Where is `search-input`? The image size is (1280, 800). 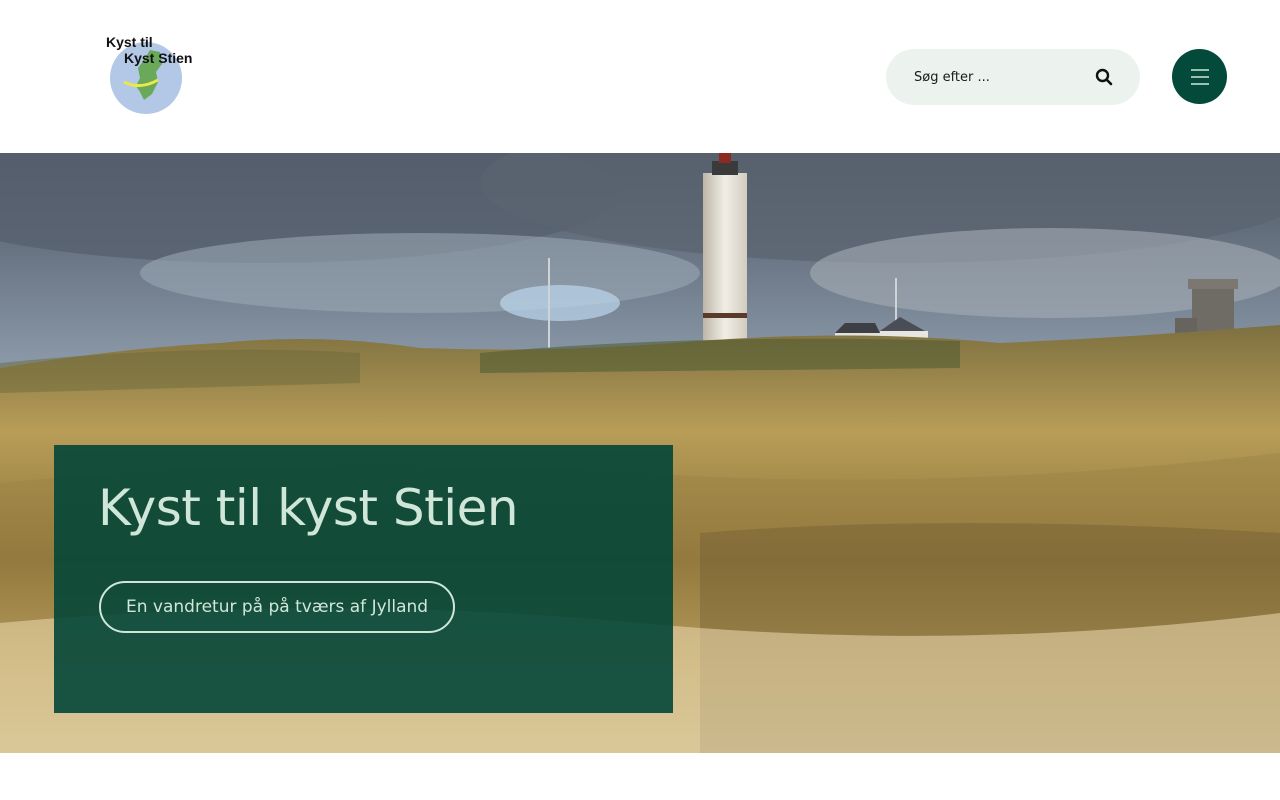 search-input is located at coordinates (999, 77).